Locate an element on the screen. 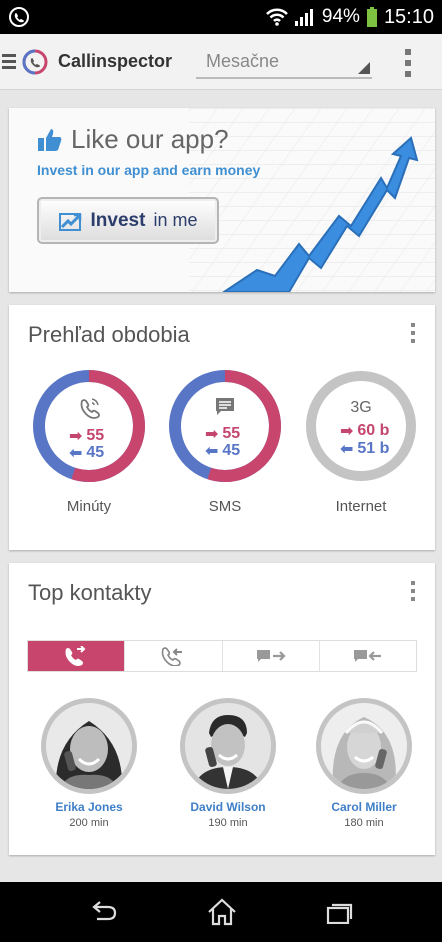 This screenshot has height=942, width=442. battery-icon is located at coordinates (371, 17).